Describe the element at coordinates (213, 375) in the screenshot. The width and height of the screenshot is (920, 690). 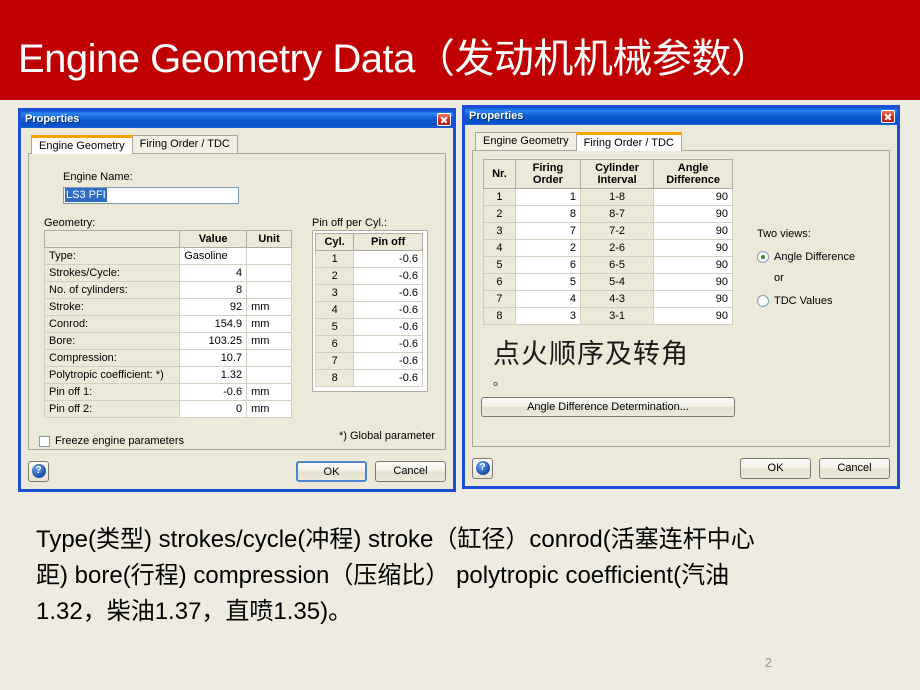
I see `row-value: 1.32` at that location.